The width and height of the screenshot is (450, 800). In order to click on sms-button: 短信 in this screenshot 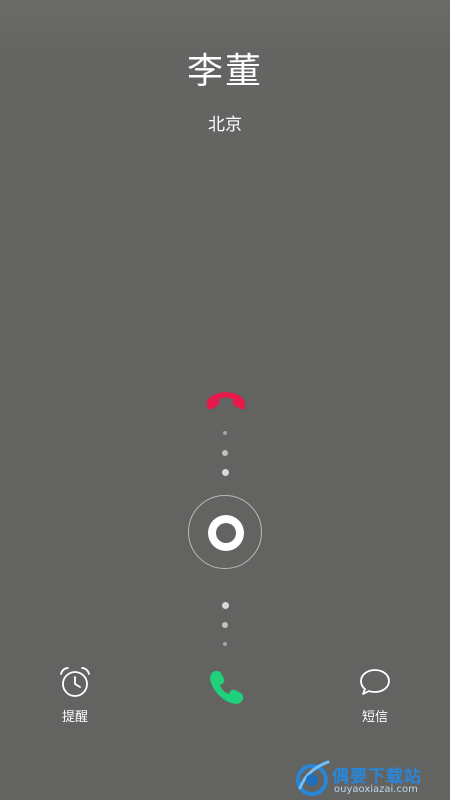, I will do `click(375, 695)`.